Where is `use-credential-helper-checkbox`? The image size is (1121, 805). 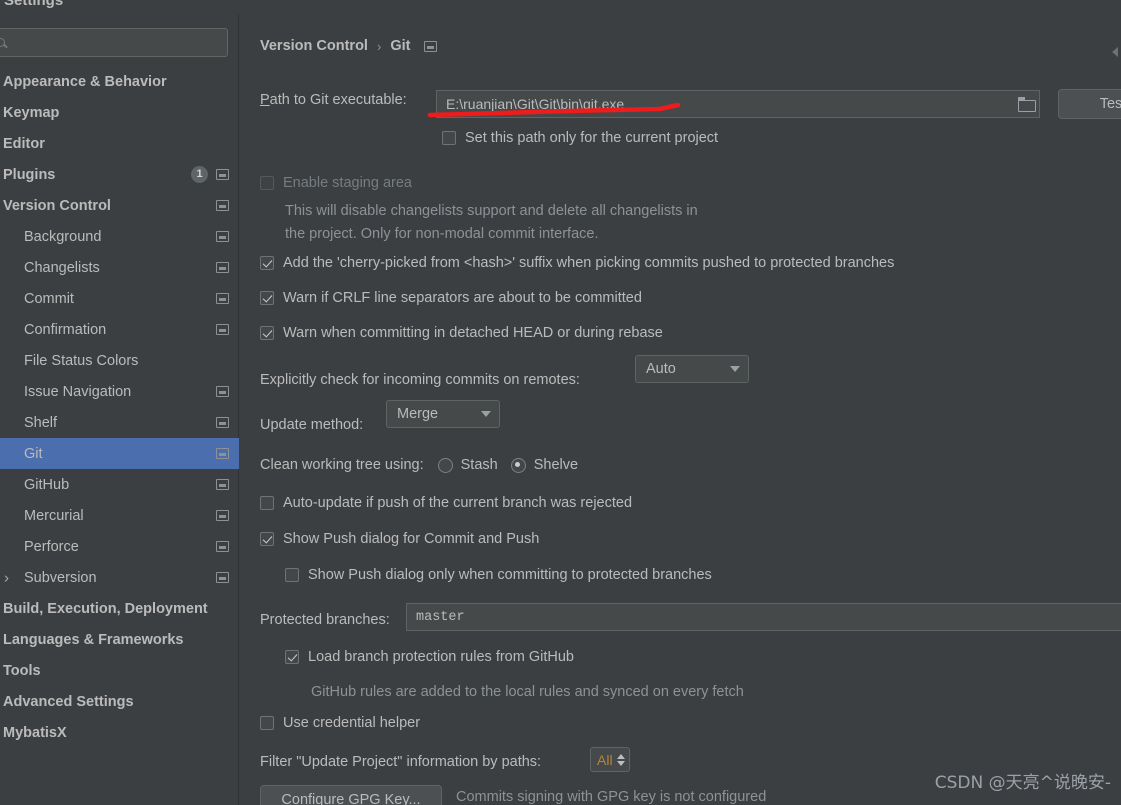
use-credential-helper-checkbox is located at coordinates (267, 723).